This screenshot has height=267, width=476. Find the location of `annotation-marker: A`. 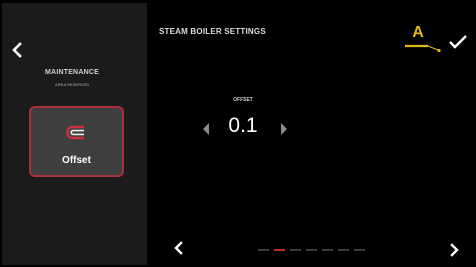

annotation-marker: A is located at coordinates (423, 39).